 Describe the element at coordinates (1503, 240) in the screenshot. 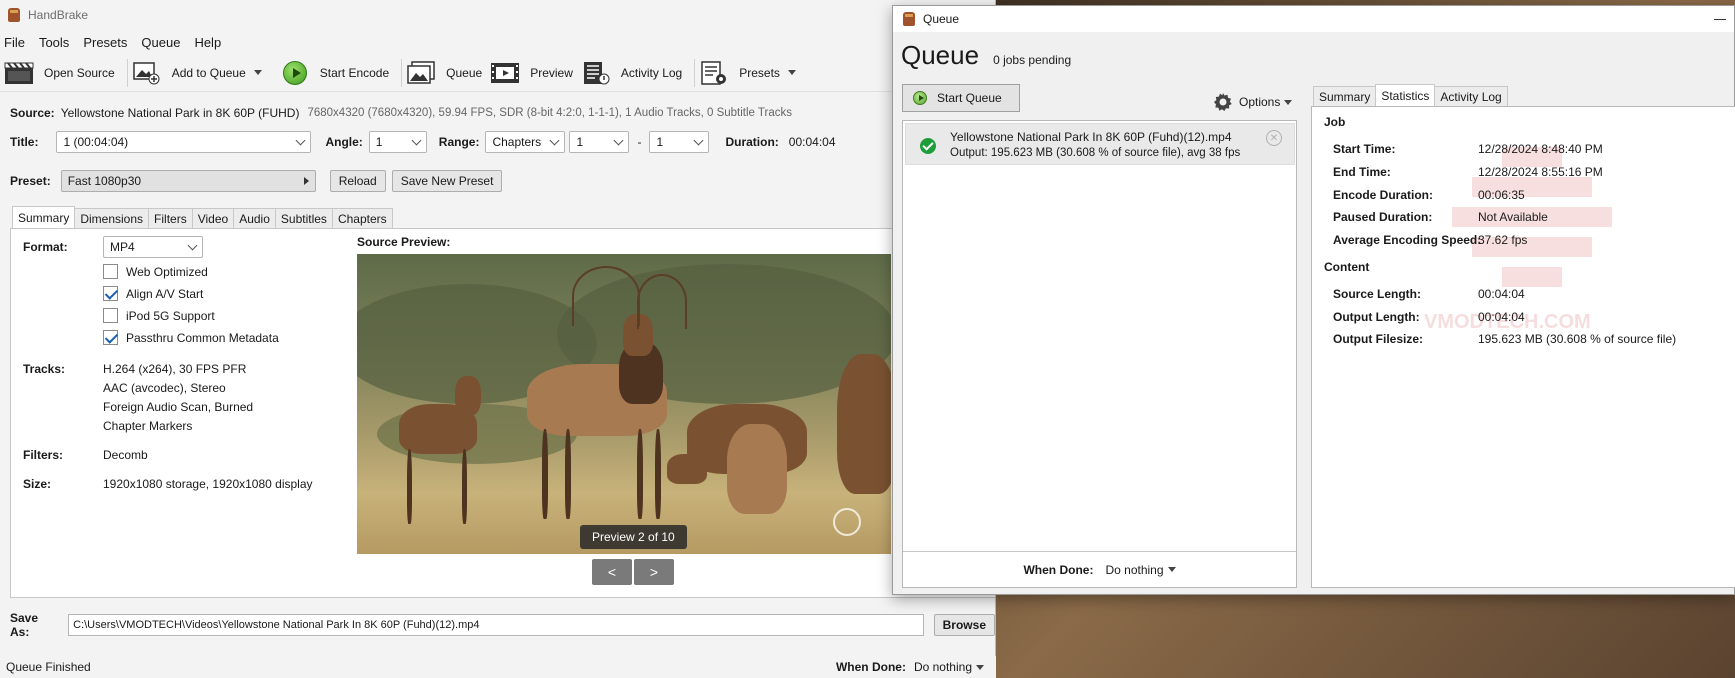

I see `avg-encoding-speed-value: 37.62 fps` at that location.